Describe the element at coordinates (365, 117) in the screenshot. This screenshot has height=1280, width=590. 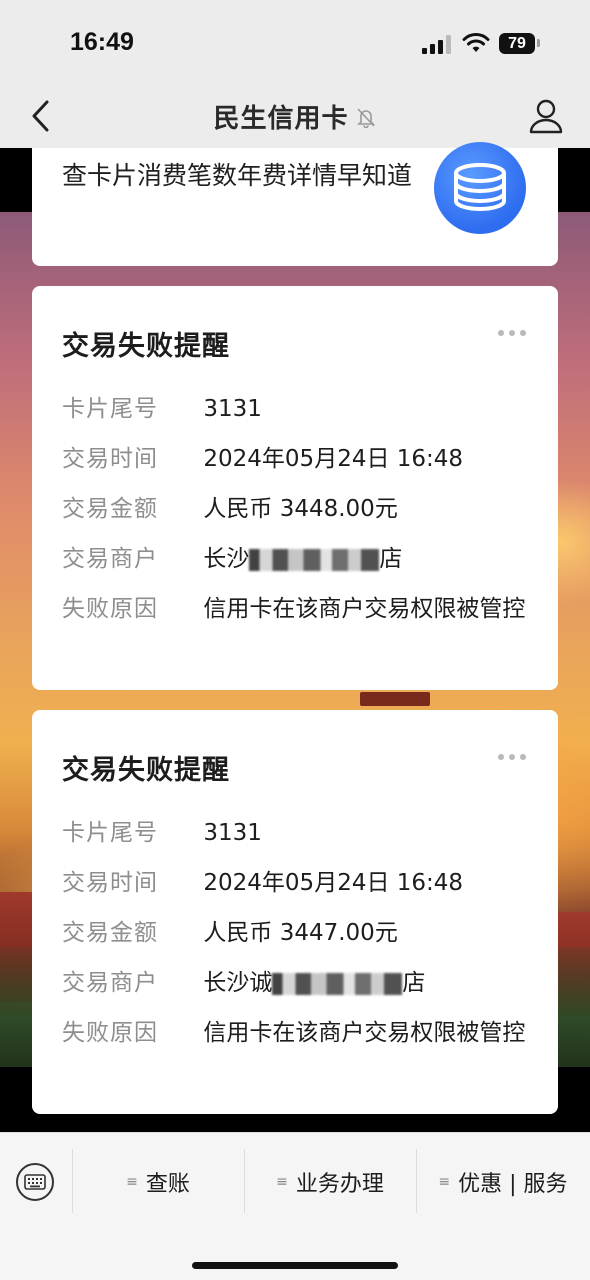
I see `bell-slash-icon` at that location.